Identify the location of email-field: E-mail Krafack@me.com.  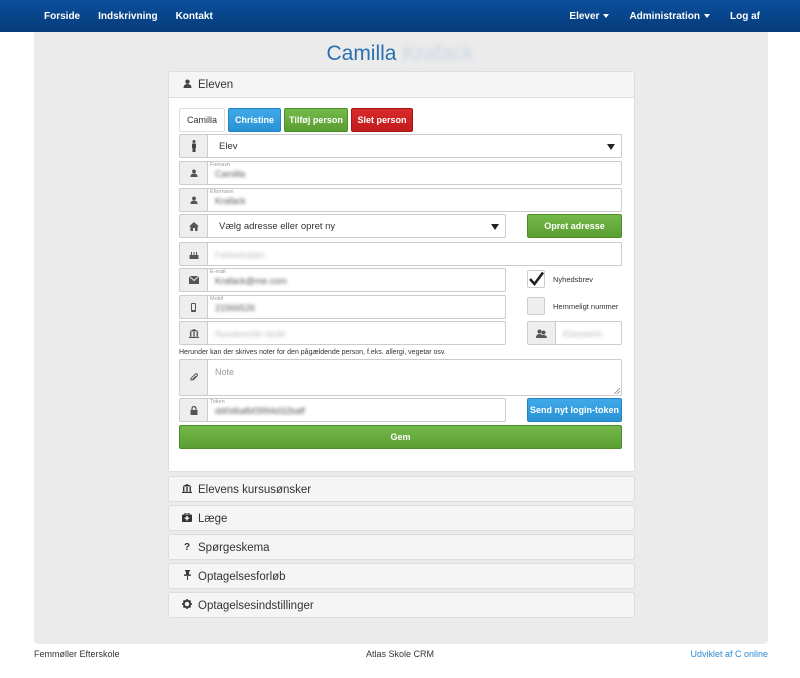
(357, 280).